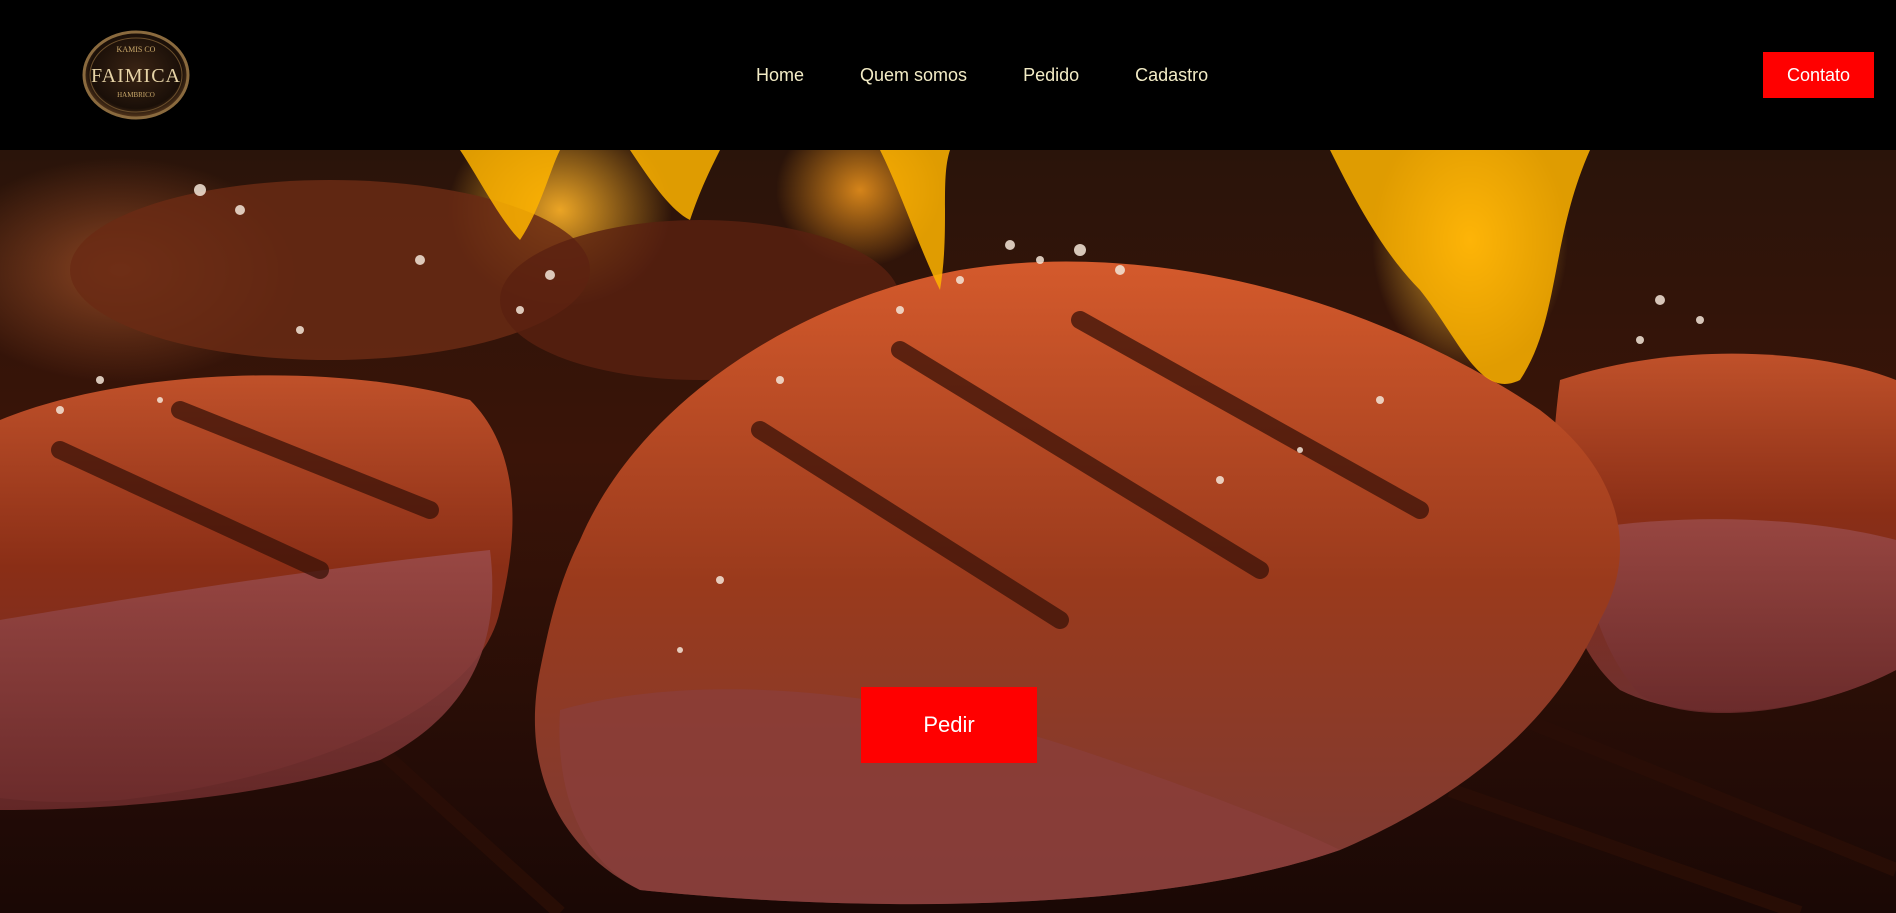 The image size is (1896, 913). I want to click on logo-main-text: FAIMICA, so click(136, 76).